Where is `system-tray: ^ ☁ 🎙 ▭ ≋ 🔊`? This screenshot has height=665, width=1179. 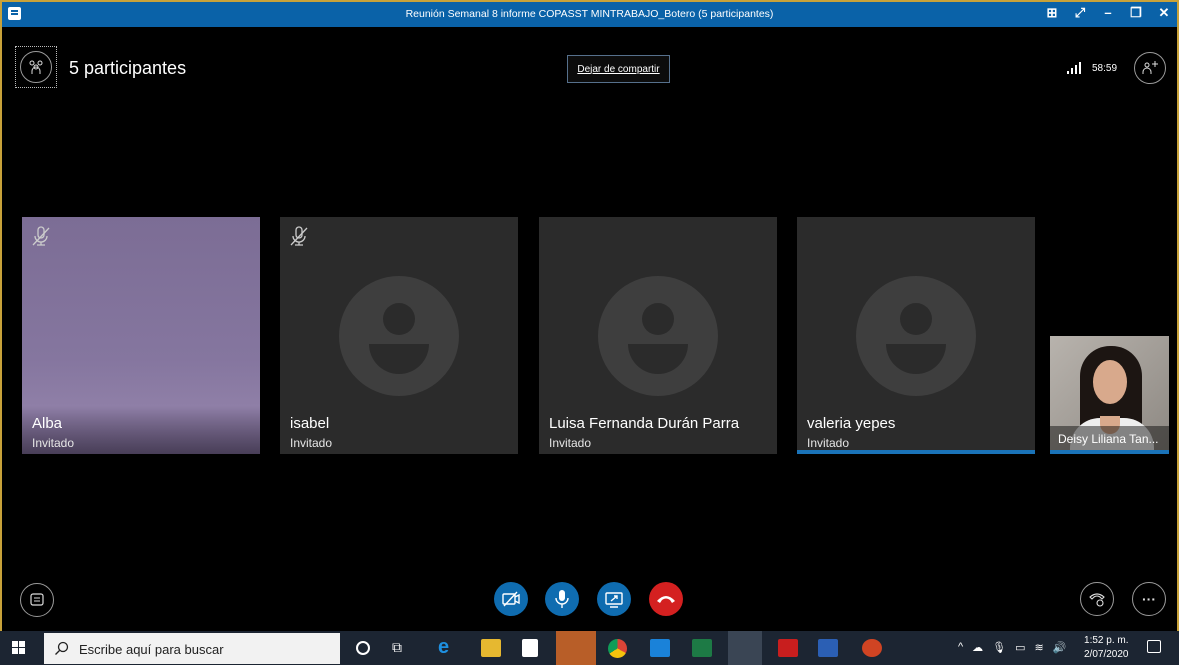 system-tray: ^ ☁ 🎙 ▭ ≋ 🔊 is located at coordinates (1012, 647).